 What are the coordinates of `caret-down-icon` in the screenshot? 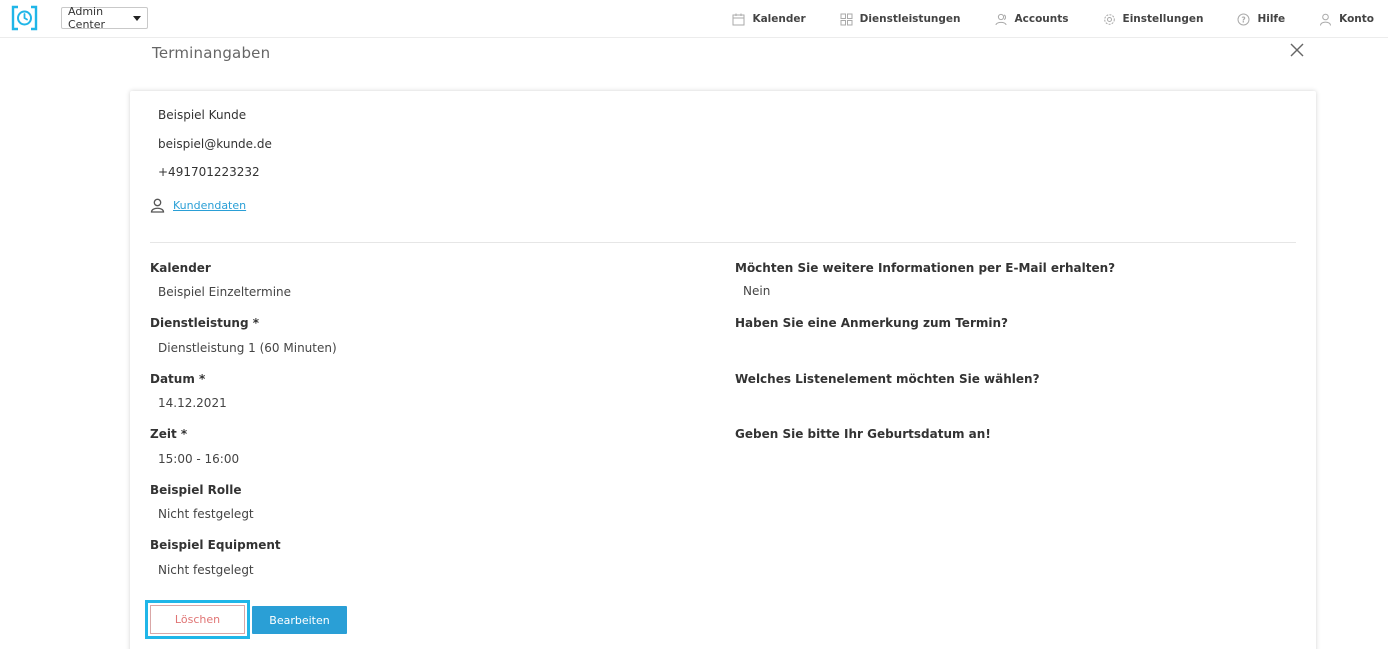 It's located at (137, 18).